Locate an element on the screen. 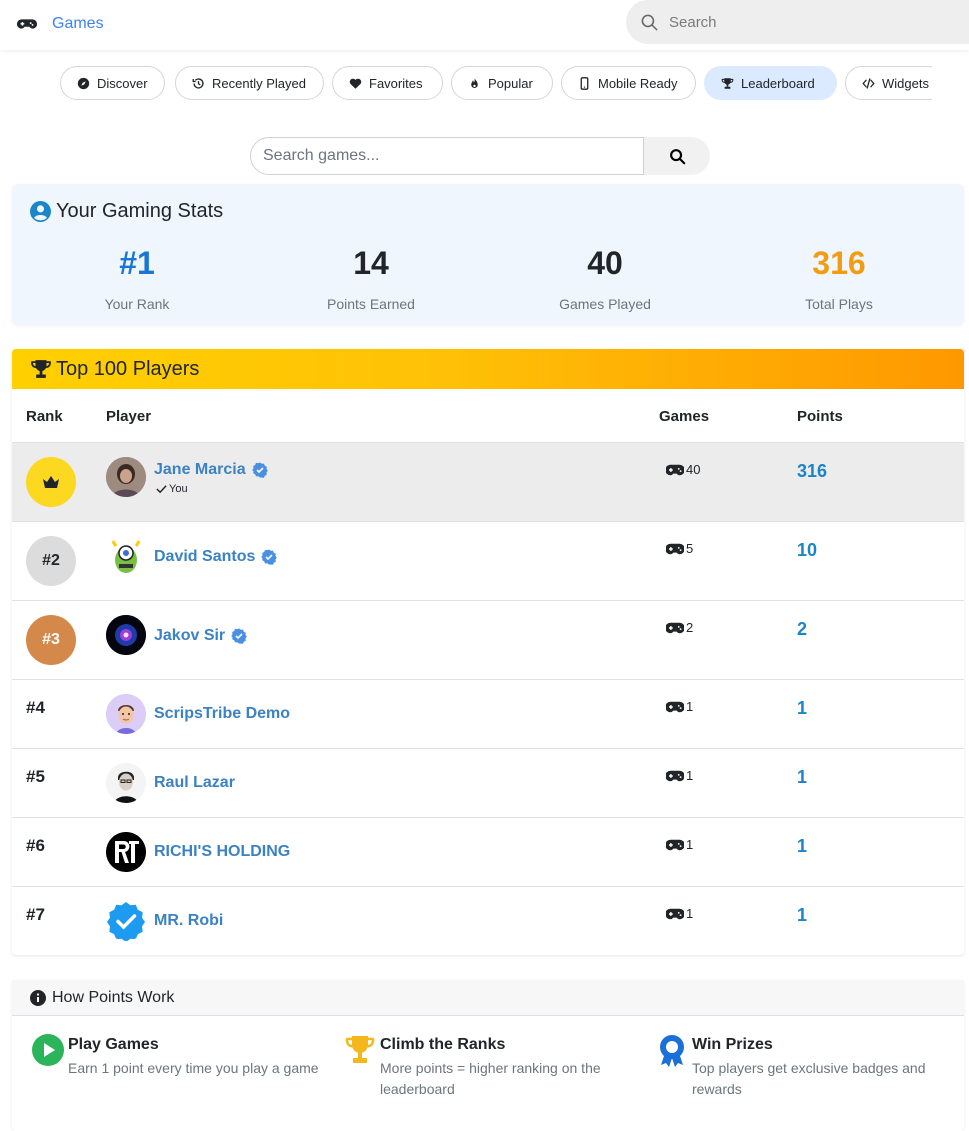  leaderboard-header: Top 100 Players is located at coordinates (488, 369).